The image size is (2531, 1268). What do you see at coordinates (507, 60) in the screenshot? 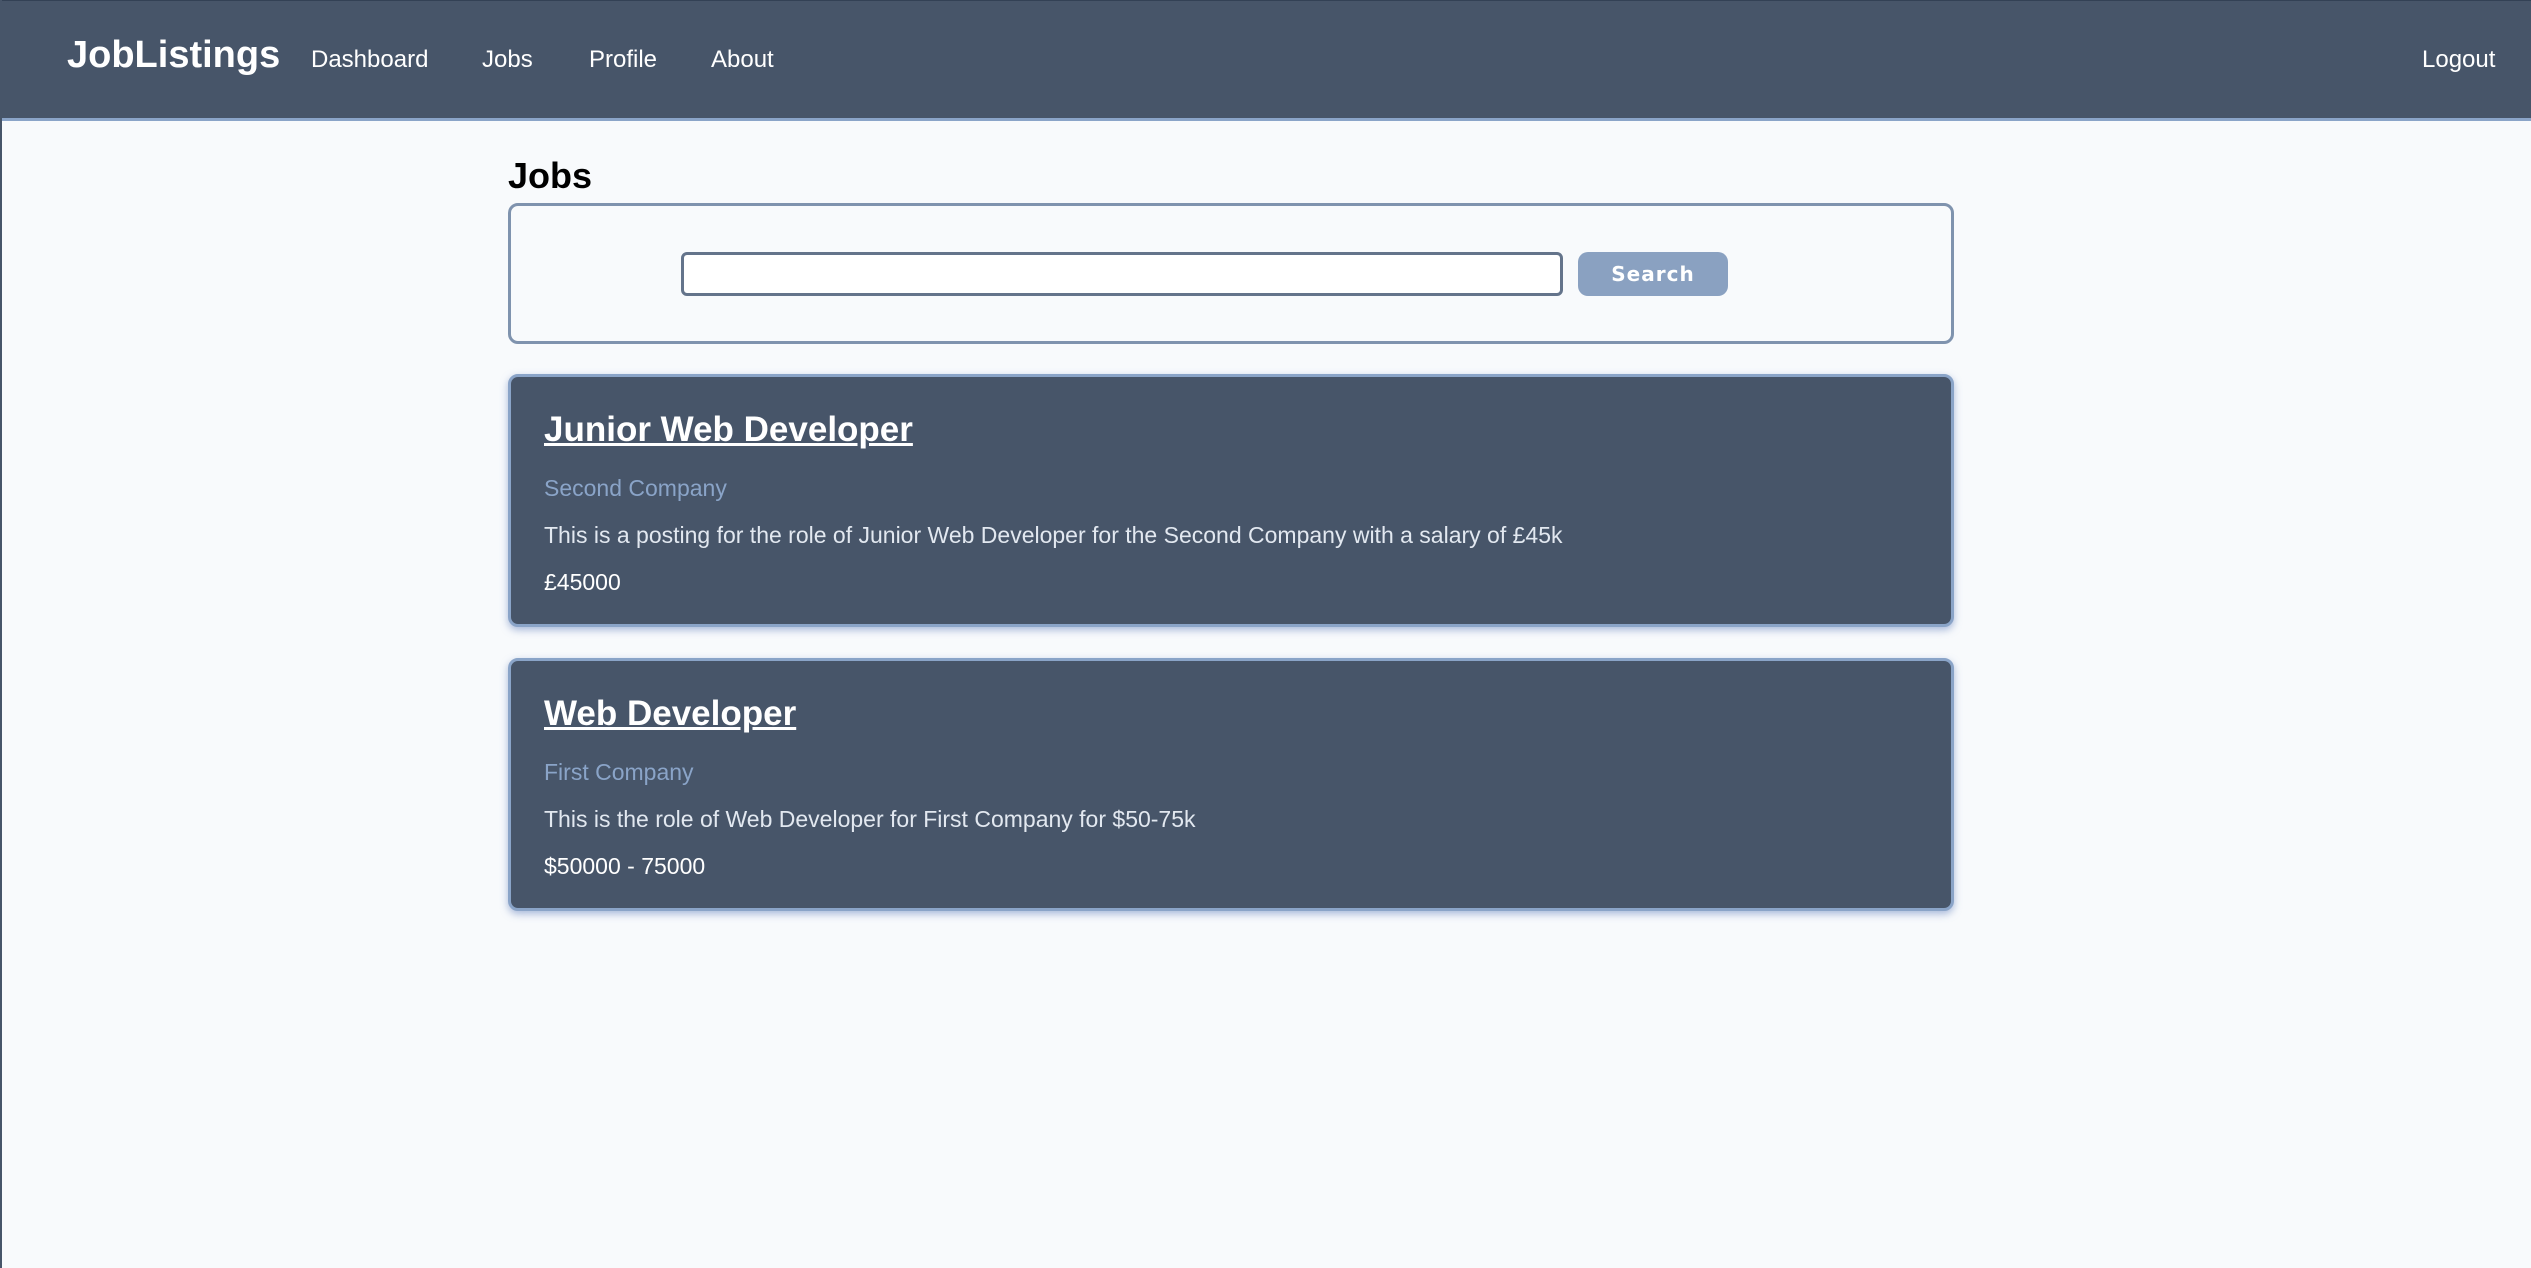
I see `nav-link-jobs: Jobs` at bounding box center [507, 60].